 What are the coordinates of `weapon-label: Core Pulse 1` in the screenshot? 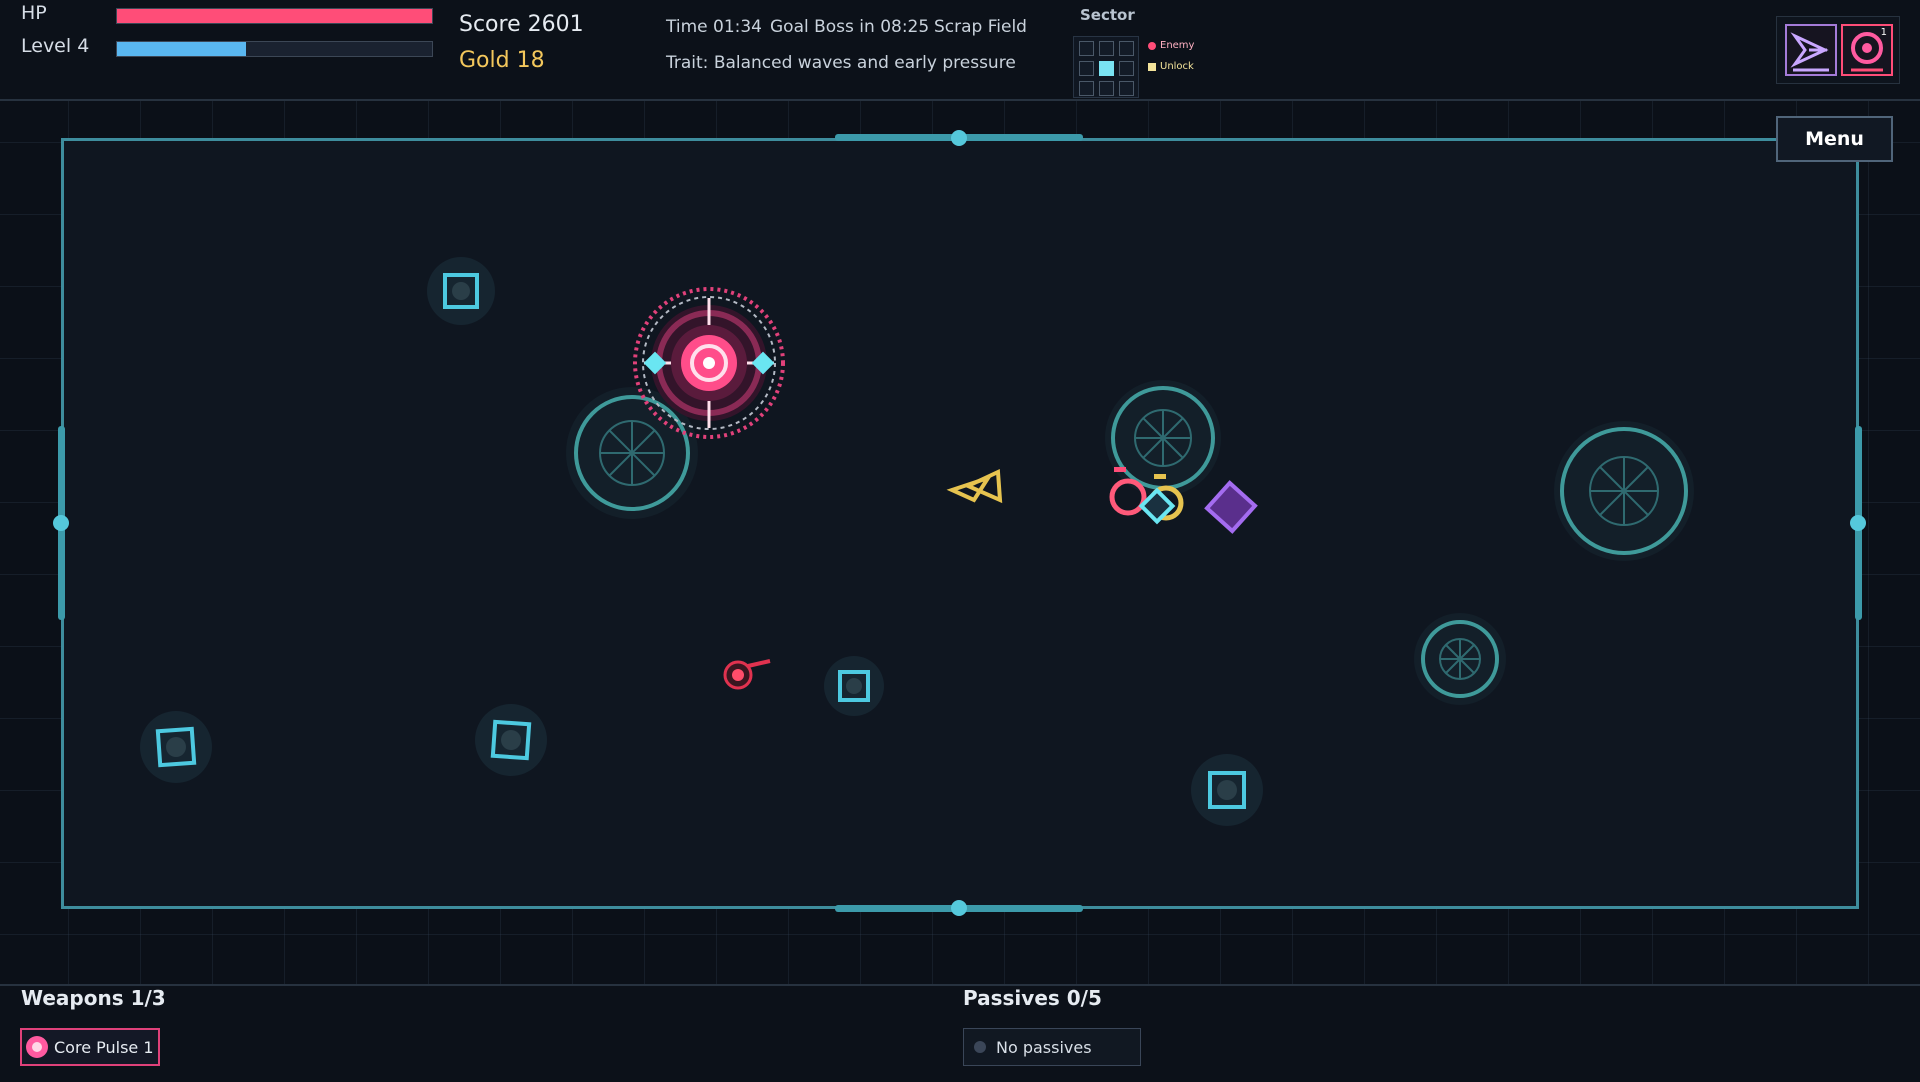 It's located at (104, 1047).